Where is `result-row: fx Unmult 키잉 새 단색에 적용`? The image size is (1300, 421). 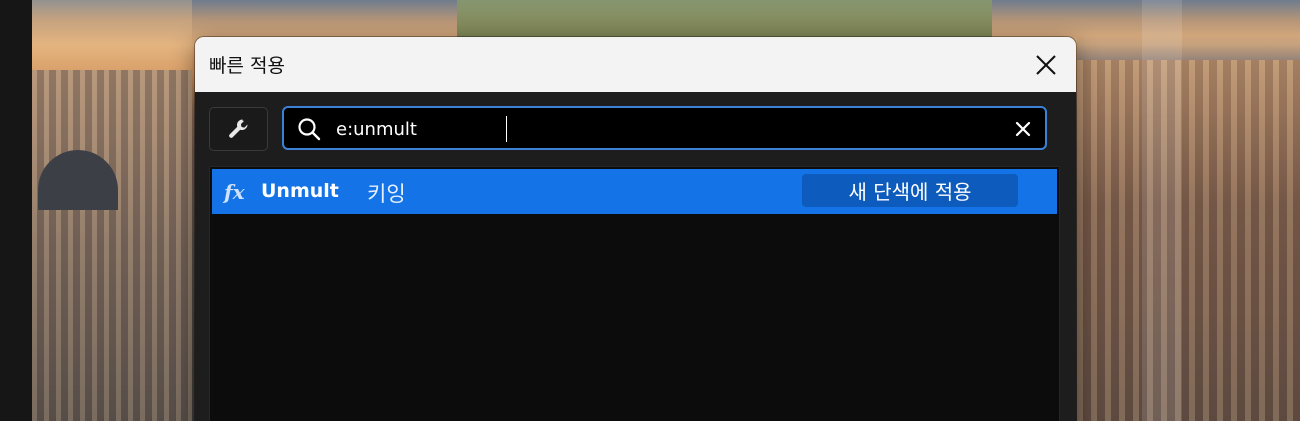 result-row: fx Unmult 키잉 새 단색에 적용 is located at coordinates (634, 191).